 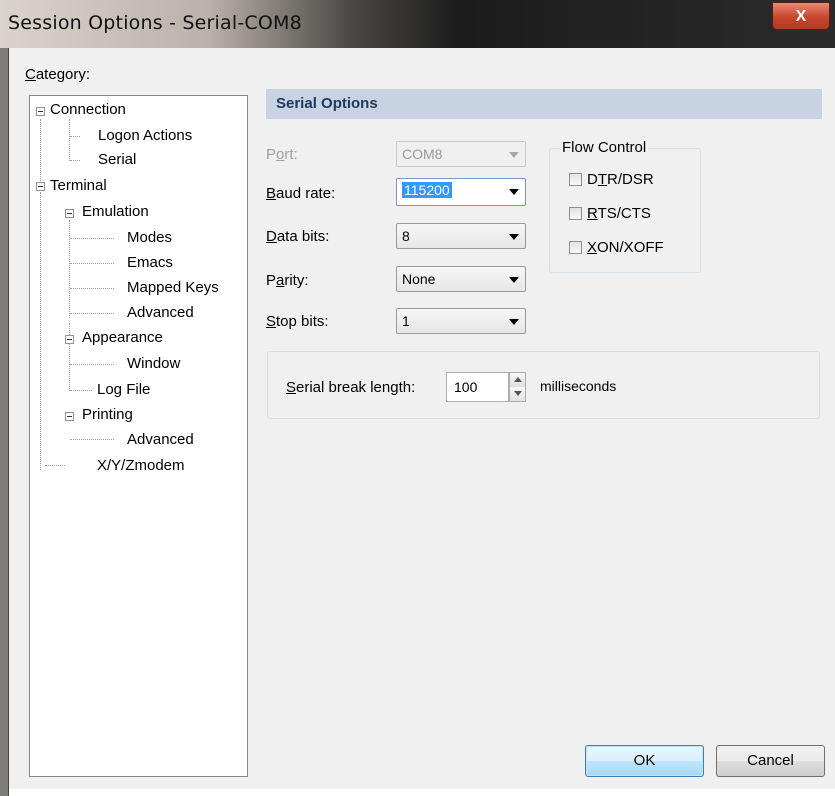 What do you see at coordinates (153, 363) in the screenshot?
I see `tree-item-window: Window` at bounding box center [153, 363].